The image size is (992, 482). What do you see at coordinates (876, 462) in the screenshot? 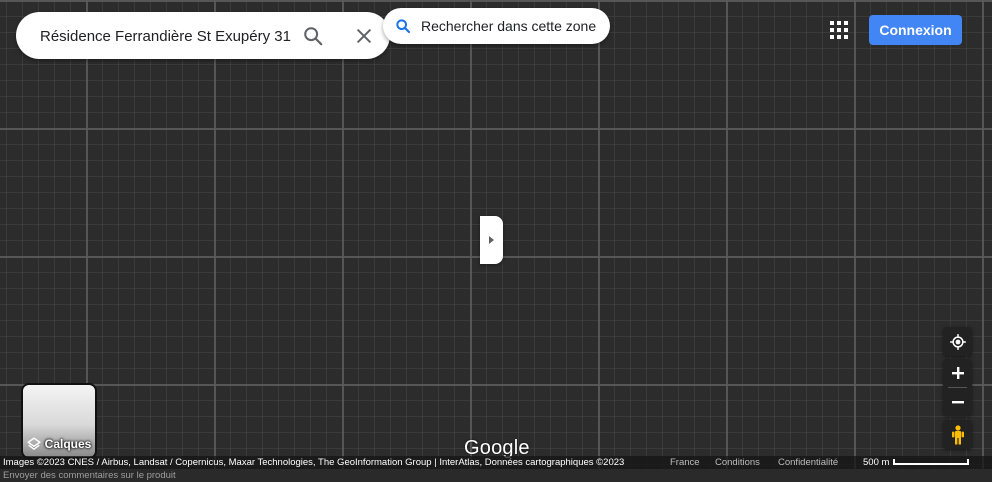
I see `scale-label: 500 m` at bounding box center [876, 462].